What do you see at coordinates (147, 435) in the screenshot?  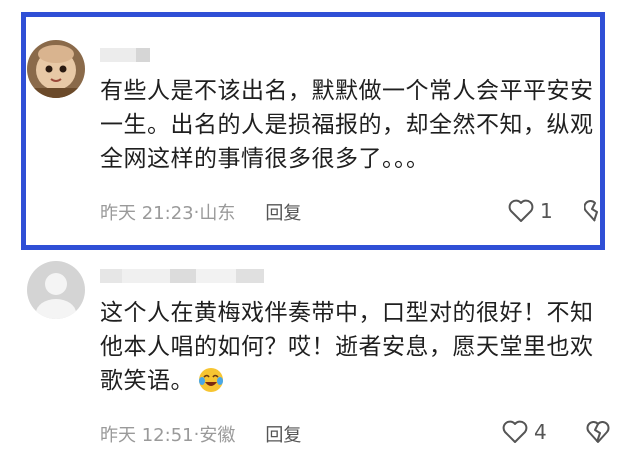 I see `comment-time: 昨天 12:51` at bounding box center [147, 435].